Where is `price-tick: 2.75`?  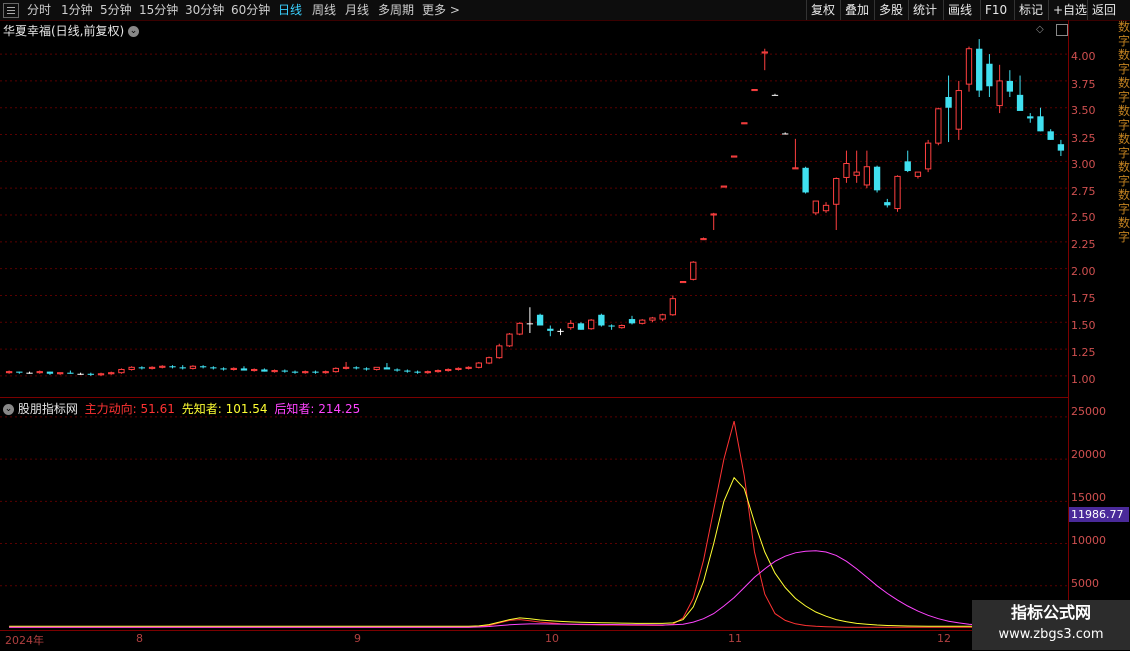
price-tick: 2.75 is located at coordinates (1083, 191).